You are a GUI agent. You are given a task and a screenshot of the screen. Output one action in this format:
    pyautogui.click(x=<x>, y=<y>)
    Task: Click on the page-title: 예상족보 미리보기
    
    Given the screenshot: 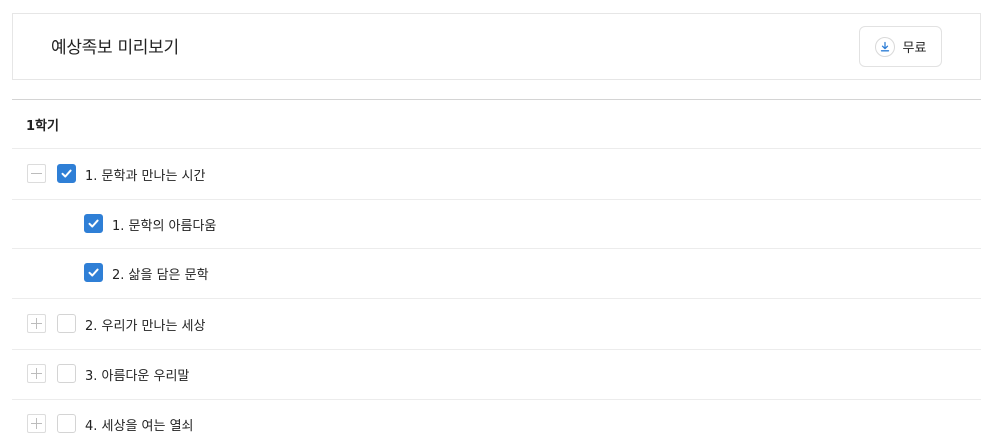 What is the action you would take?
    pyautogui.click(x=115, y=48)
    